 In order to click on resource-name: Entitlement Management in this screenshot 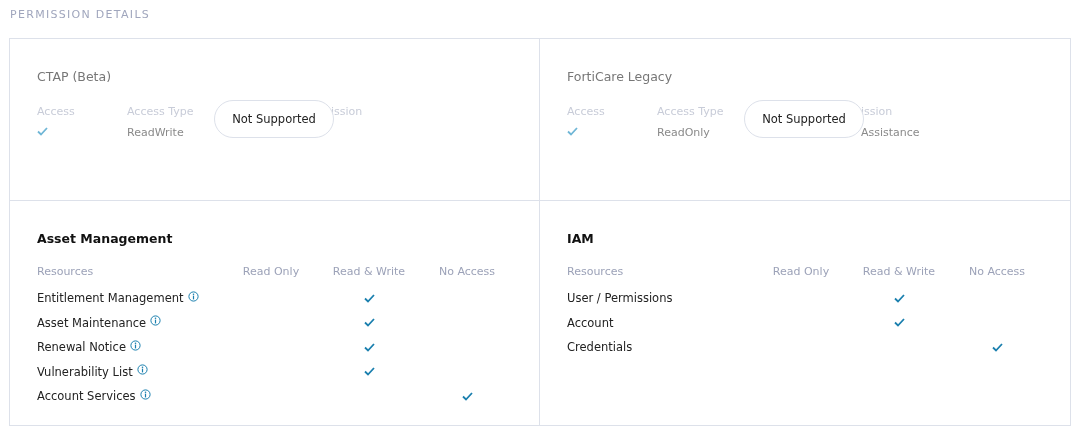, I will do `click(110, 298)`.